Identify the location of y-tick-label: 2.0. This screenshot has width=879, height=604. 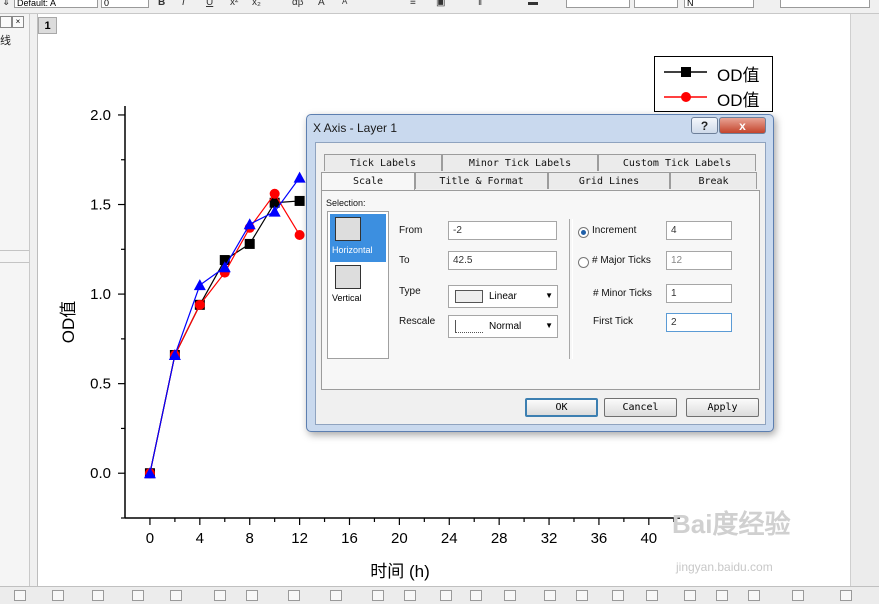
(100, 115).